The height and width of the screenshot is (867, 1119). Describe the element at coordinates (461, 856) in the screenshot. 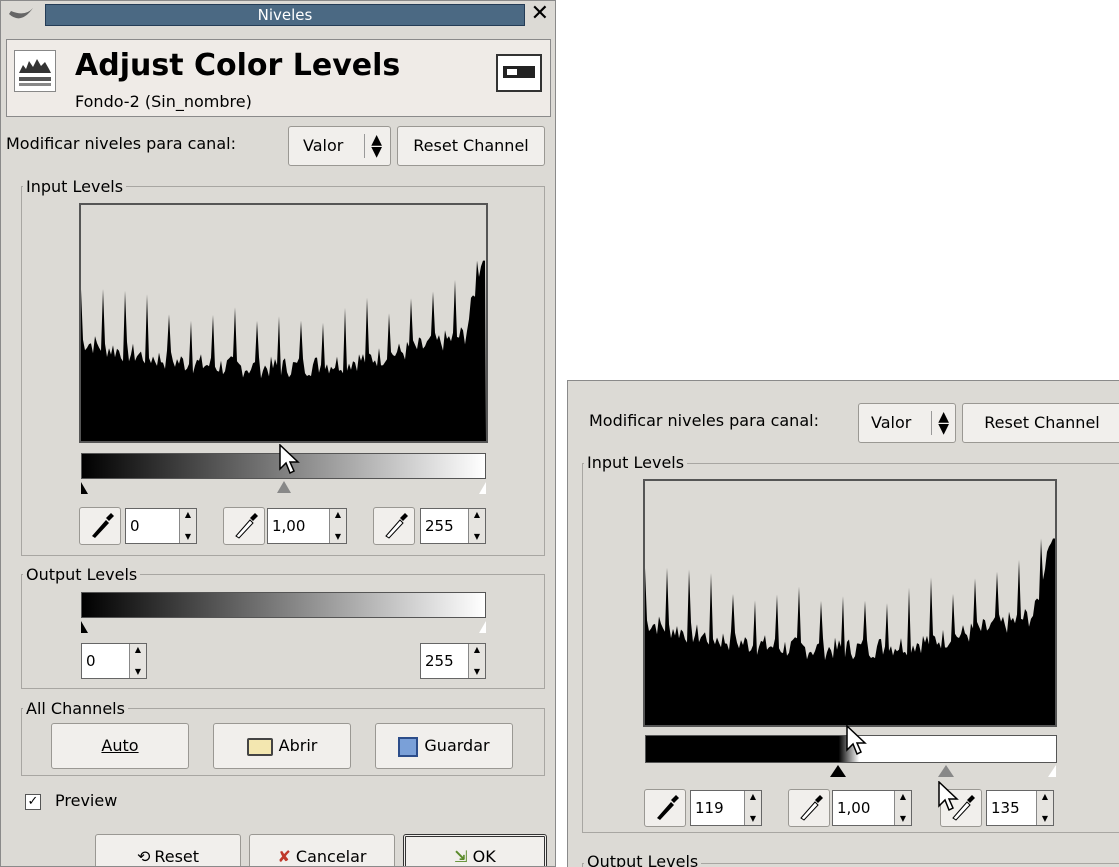

I see `ok-icon: ⇲` at that location.